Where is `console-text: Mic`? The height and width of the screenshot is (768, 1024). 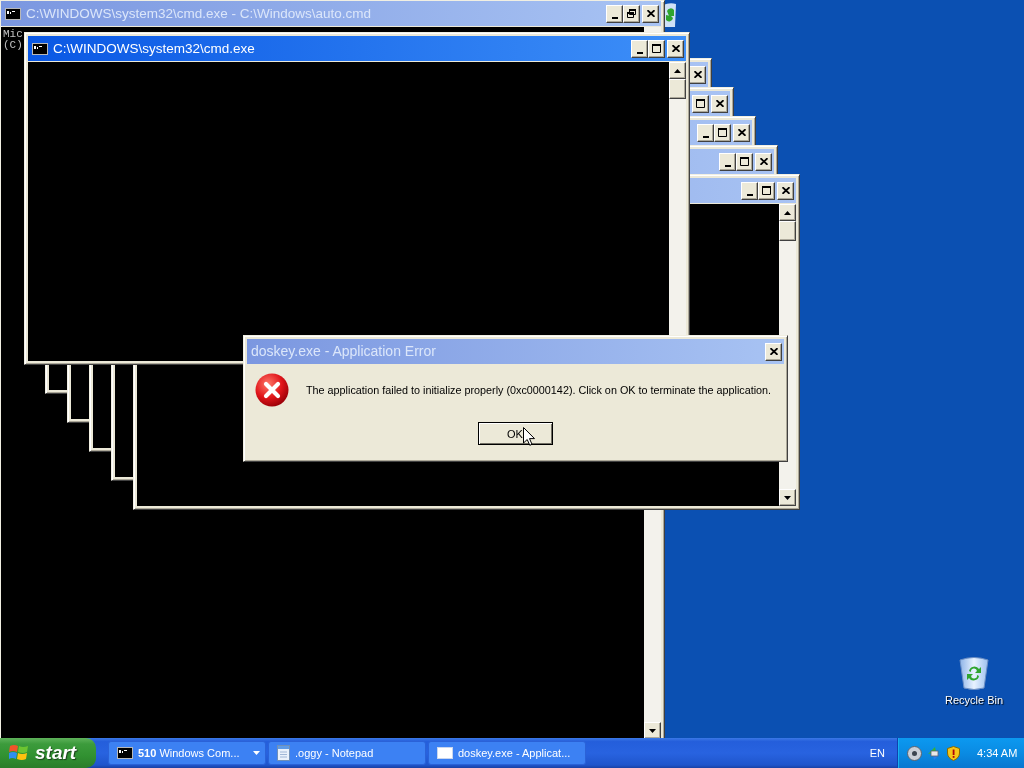 console-text: Mic is located at coordinates (13, 34).